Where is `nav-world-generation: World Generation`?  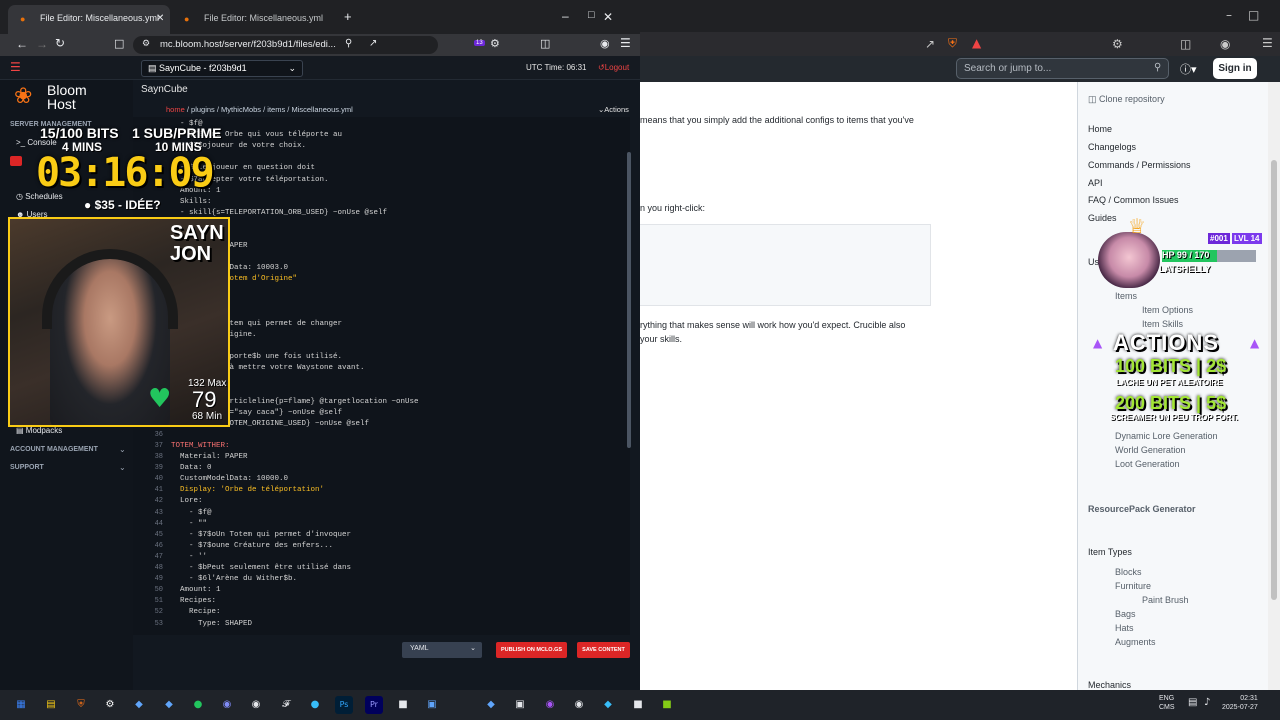 nav-world-generation: World Generation is located at coordinates (1150, 450).